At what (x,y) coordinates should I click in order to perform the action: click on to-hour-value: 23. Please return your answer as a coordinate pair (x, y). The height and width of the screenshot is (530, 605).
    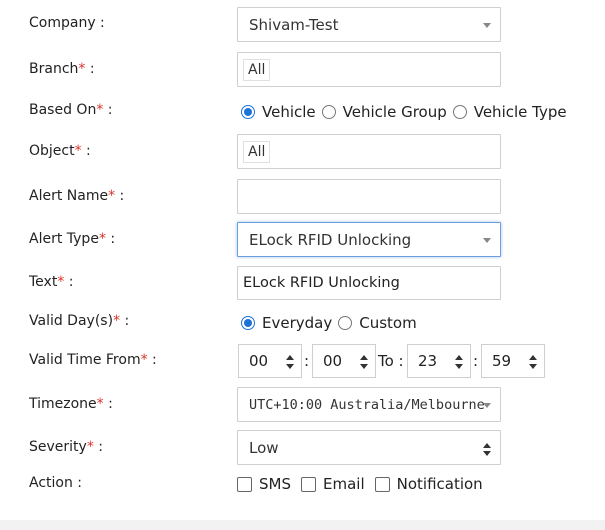
    Looking at the image, I should click on (428, 361).